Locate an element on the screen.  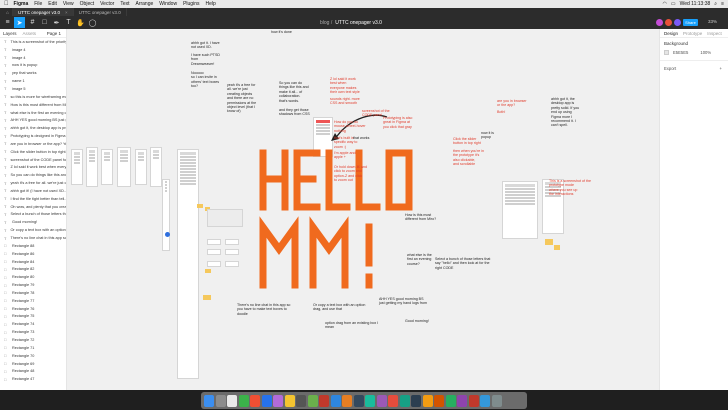
menu-arrange: Arrange is located at coordinates (144, 4).